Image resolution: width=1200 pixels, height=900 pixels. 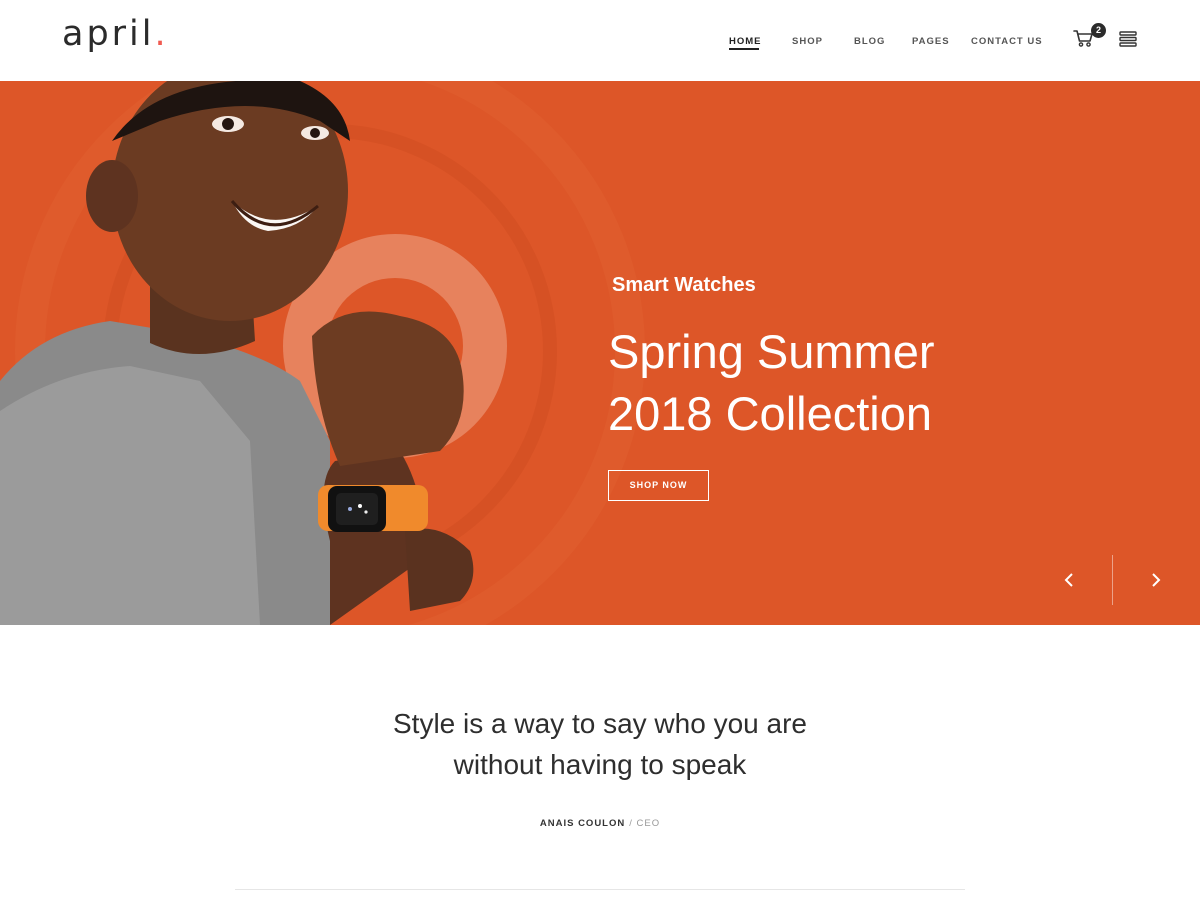 I want to click on author-name: ANAIS COULON, so click(x=582, y=823).